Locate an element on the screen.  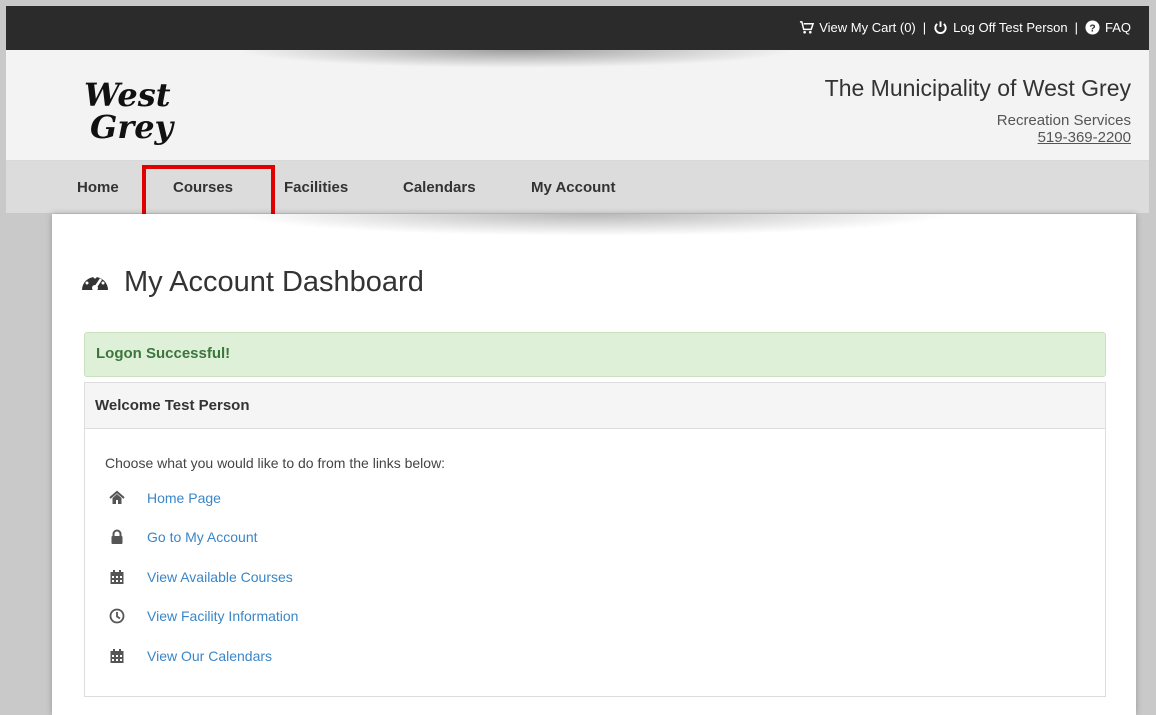
nav-calendars: Calendars is located at coordinates (439, 187).